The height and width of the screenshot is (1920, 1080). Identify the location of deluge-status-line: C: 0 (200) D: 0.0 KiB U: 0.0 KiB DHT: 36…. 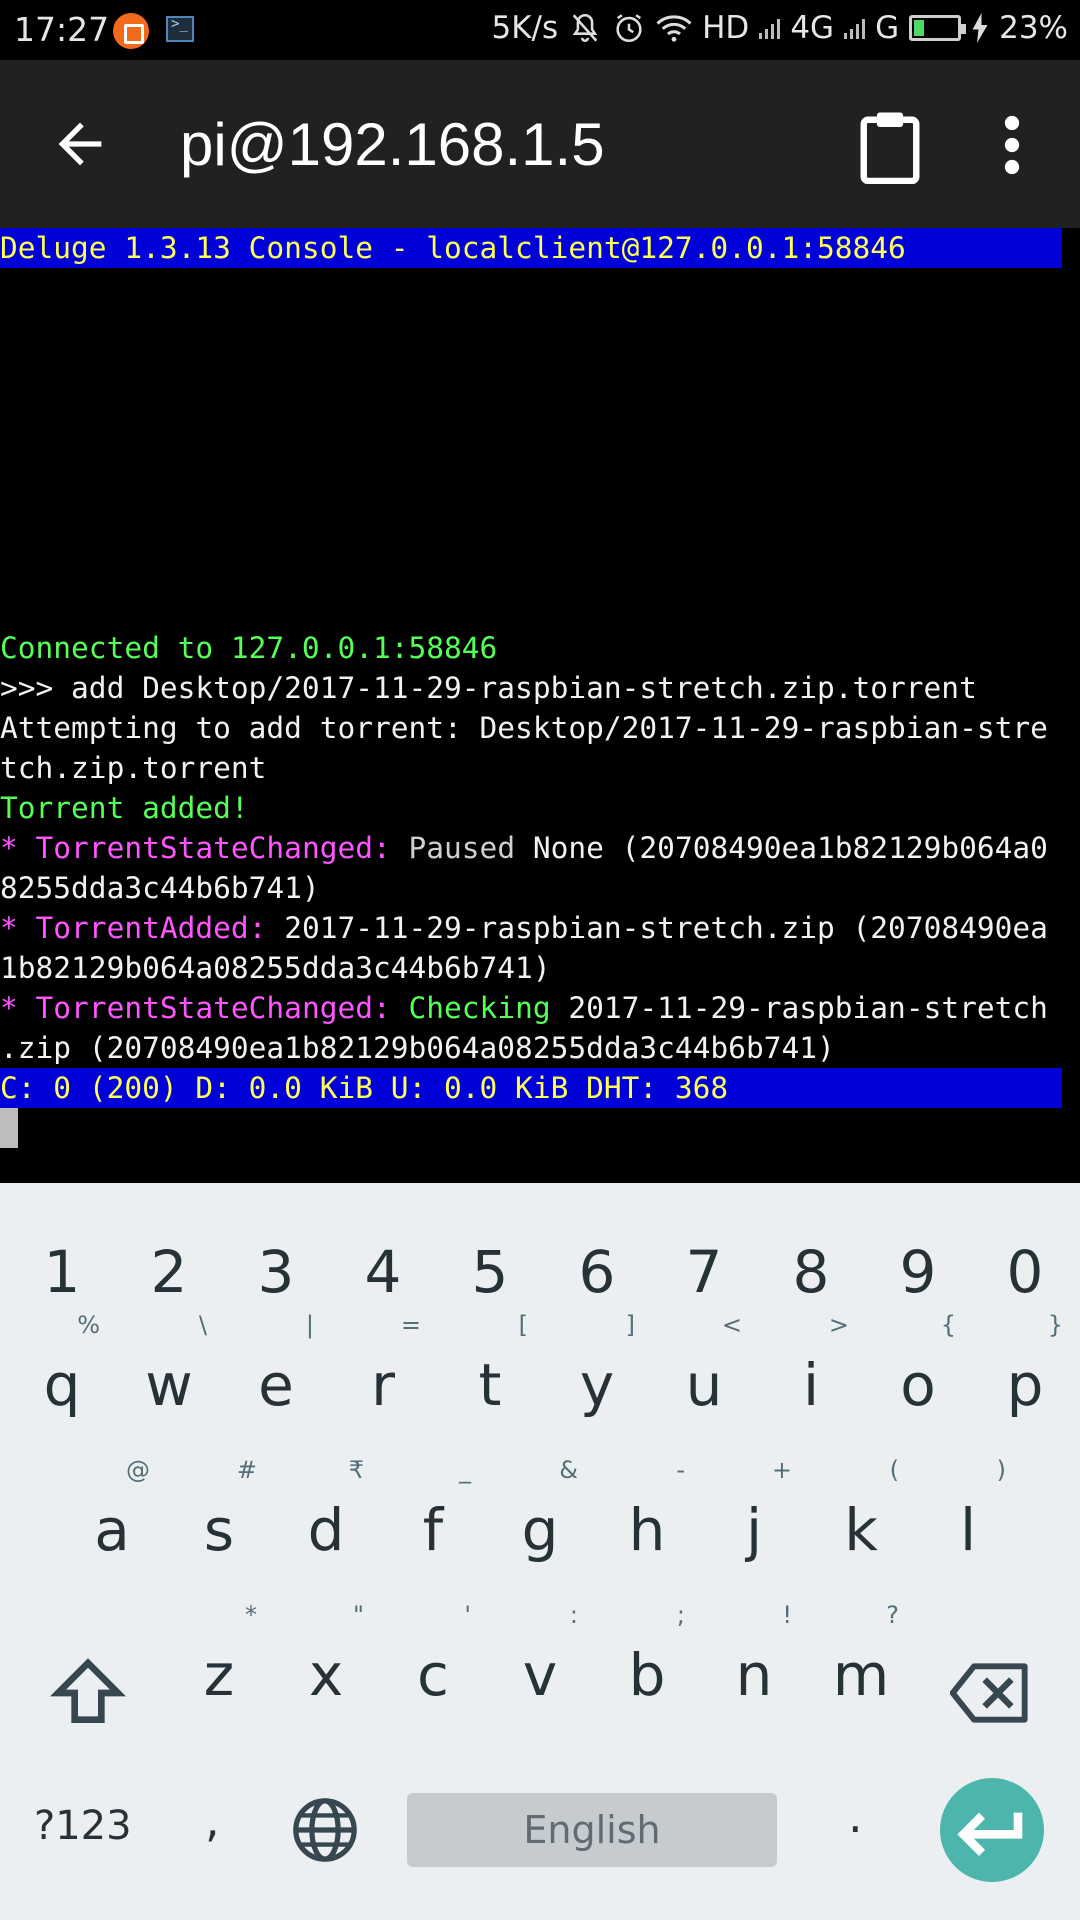
(531, 1088).